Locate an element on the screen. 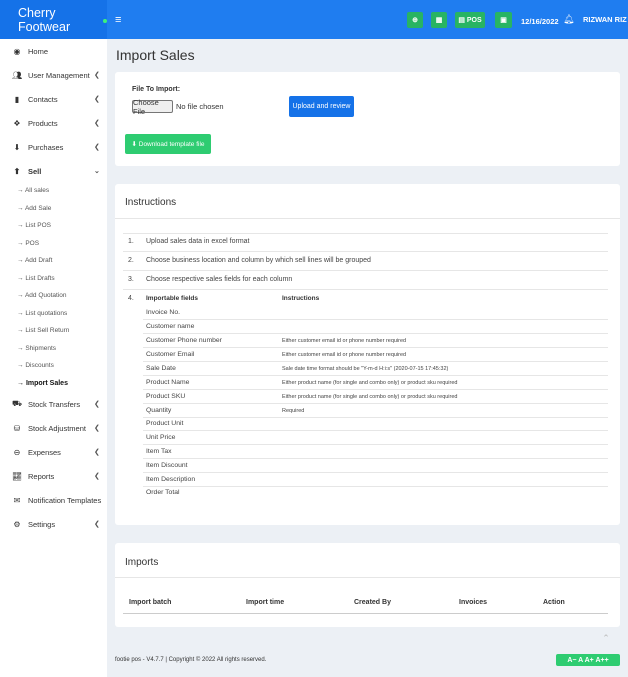  calculator-icon: ▦ is located at coordinates (439, 20).